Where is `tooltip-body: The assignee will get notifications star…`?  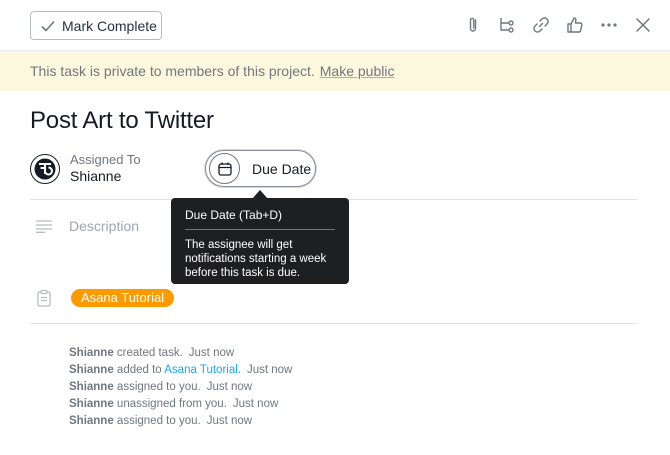 tooltip-body: The assignee will get notifications star… is located at coordinates (256, 259).